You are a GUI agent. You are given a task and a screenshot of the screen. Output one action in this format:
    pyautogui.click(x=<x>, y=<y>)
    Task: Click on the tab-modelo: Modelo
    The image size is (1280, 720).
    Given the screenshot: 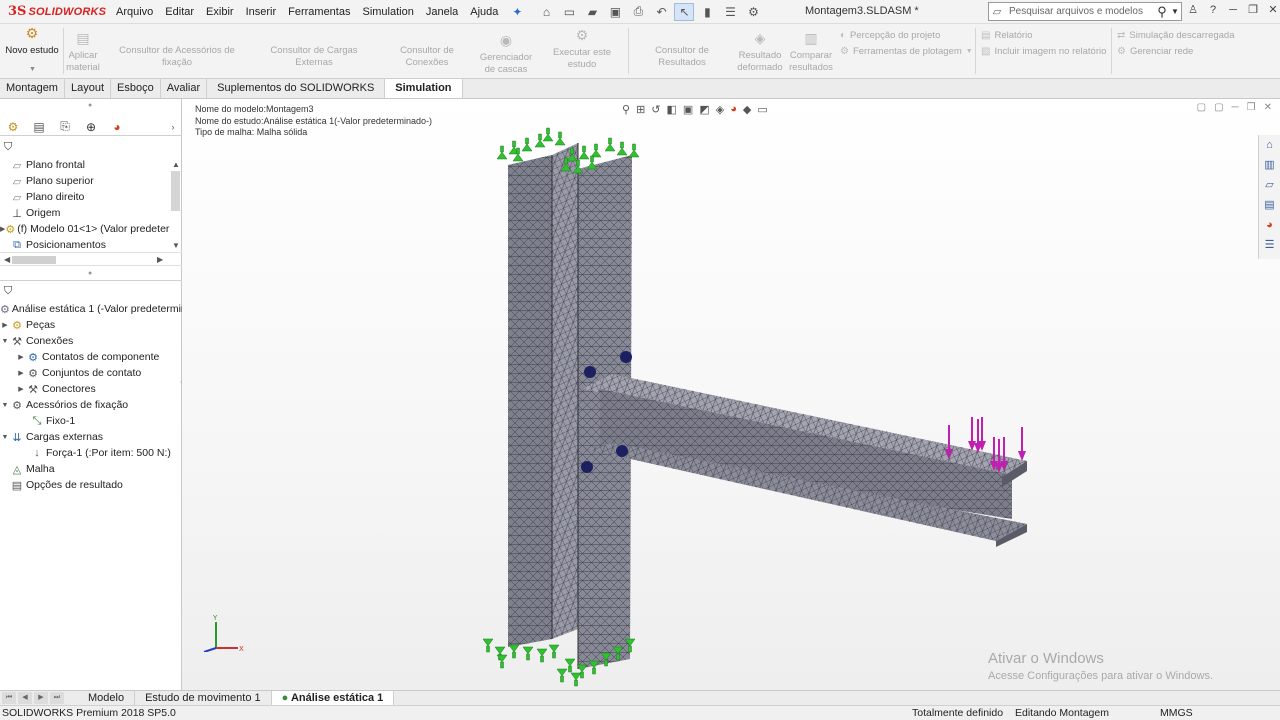 What is the action you would take?
    pyautogui.click(x=107, y=698)
    